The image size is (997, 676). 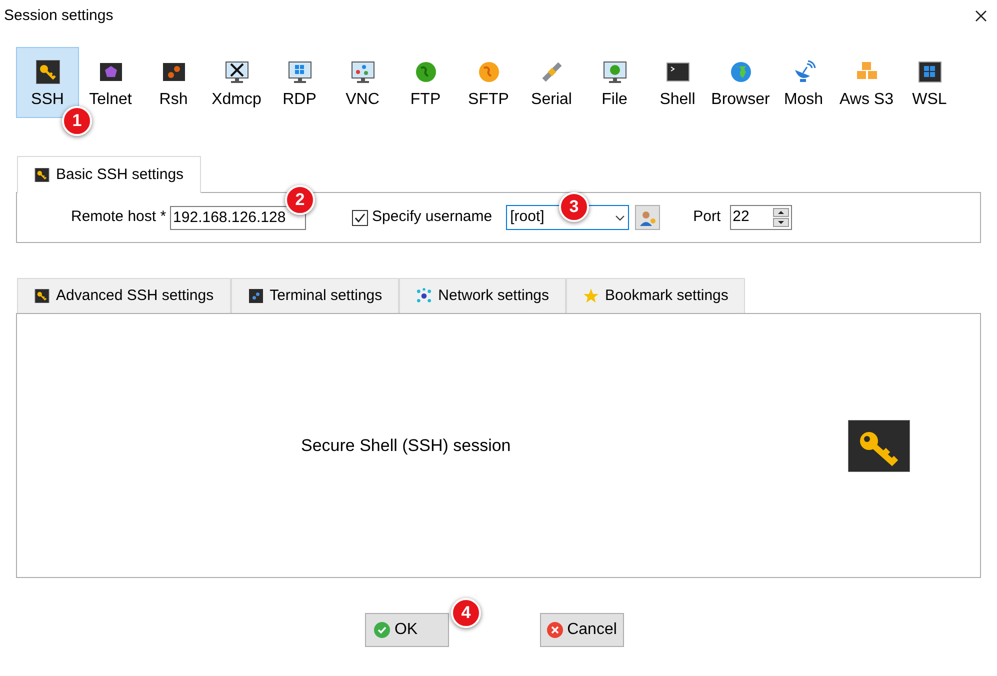 What do you see at coordinates (124, 295) in the screenshot?
I see `settings-tab: Advanced SSH settings` at bounding box center [124, 295].